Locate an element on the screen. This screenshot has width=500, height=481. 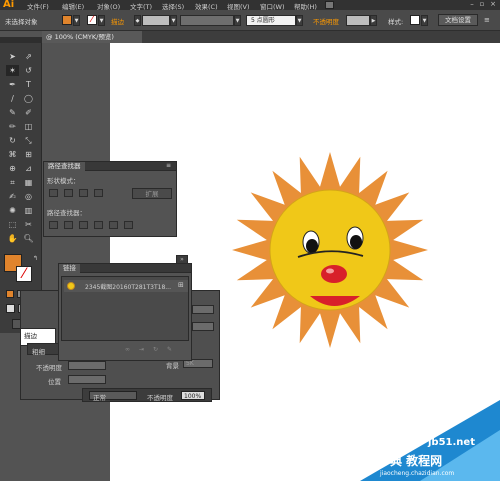
watermark-url: jiaocheng.chazidian.com is located at coordinates (417, 473).